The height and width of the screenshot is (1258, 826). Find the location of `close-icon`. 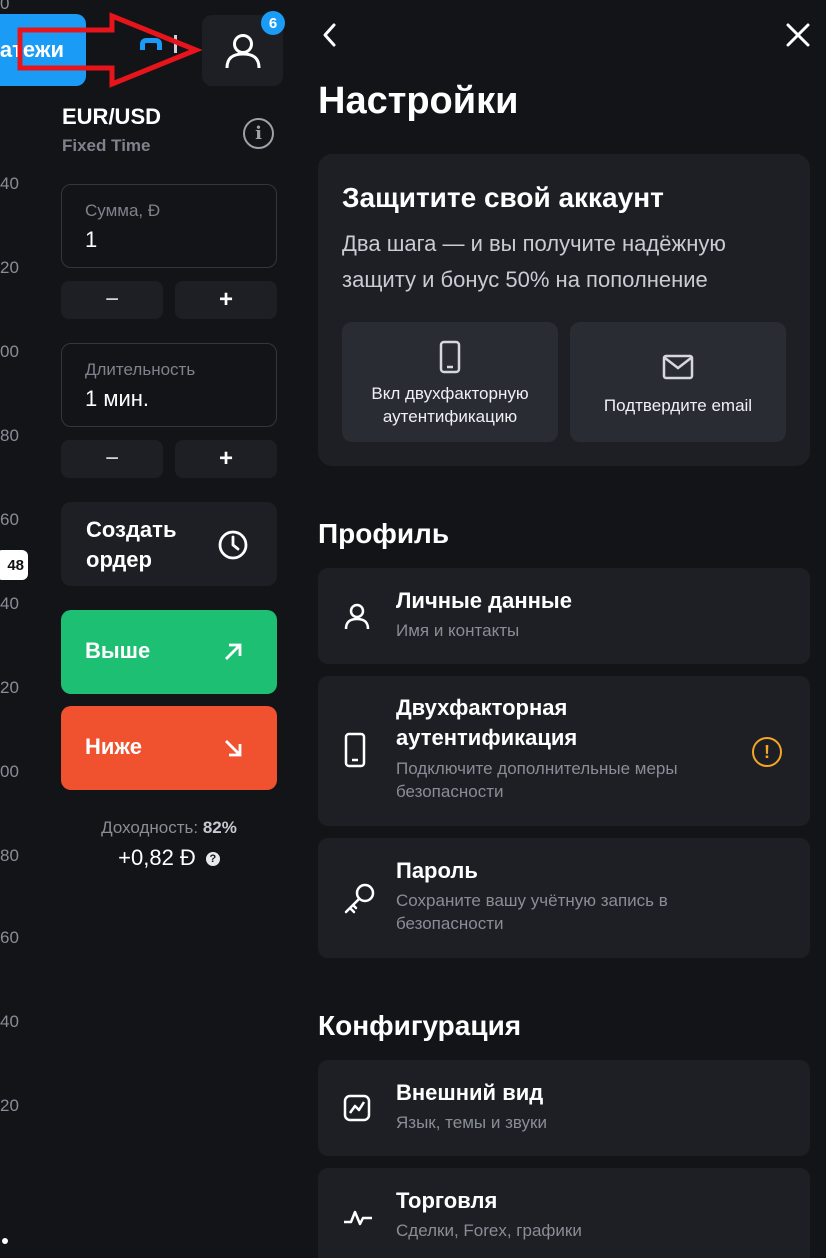

close-icon is located at coordinates (798, 35).